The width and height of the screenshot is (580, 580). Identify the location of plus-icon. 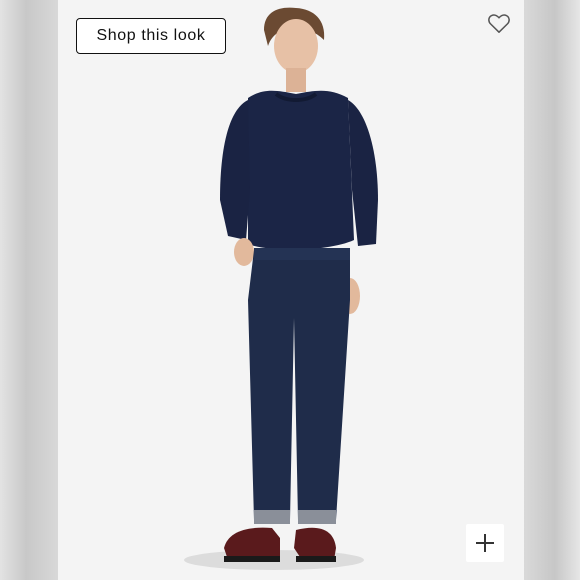
(485, 543).